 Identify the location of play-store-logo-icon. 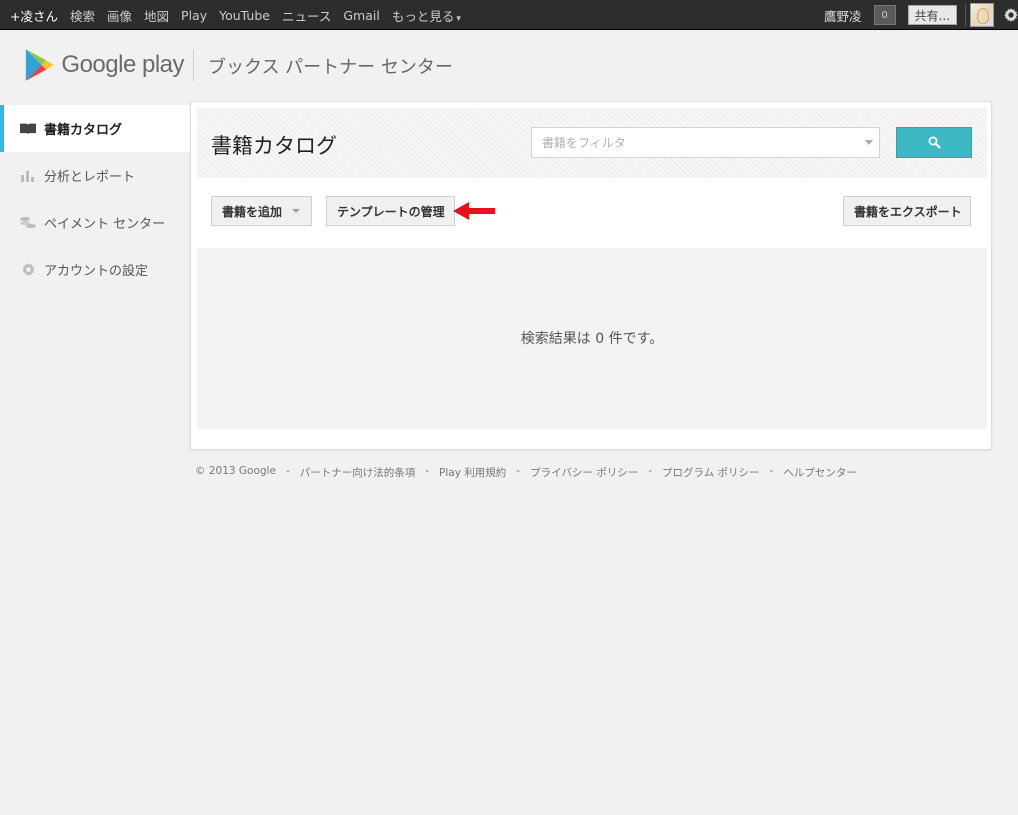
(39, 65).